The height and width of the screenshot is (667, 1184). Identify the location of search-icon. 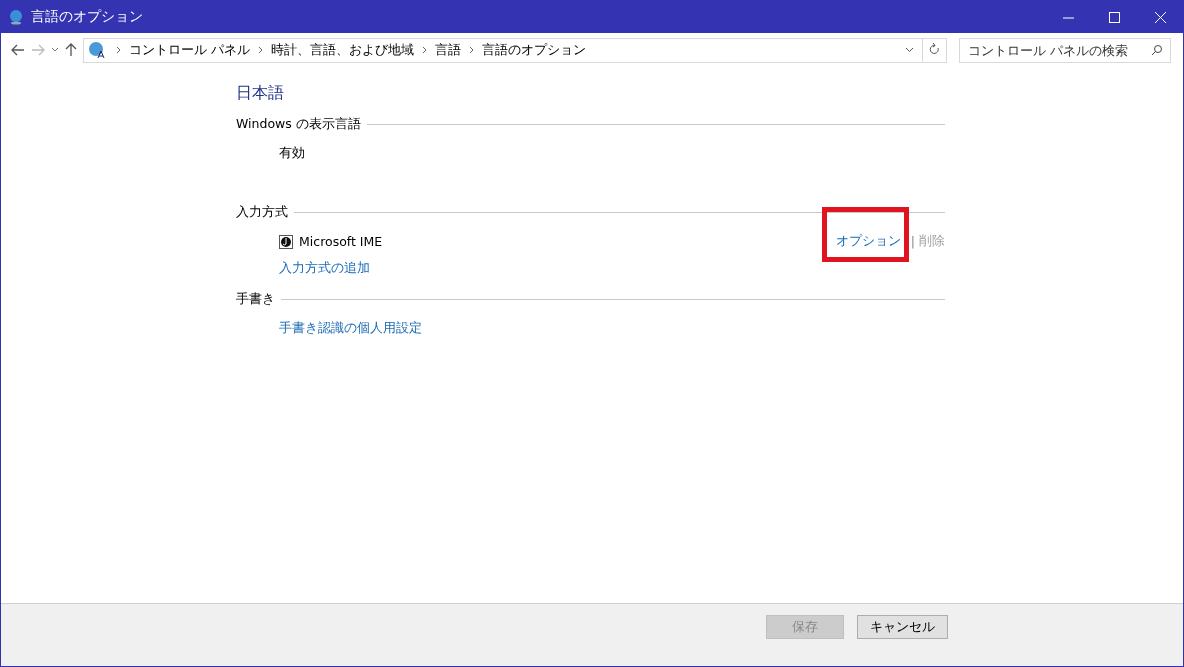
(1157, 49).